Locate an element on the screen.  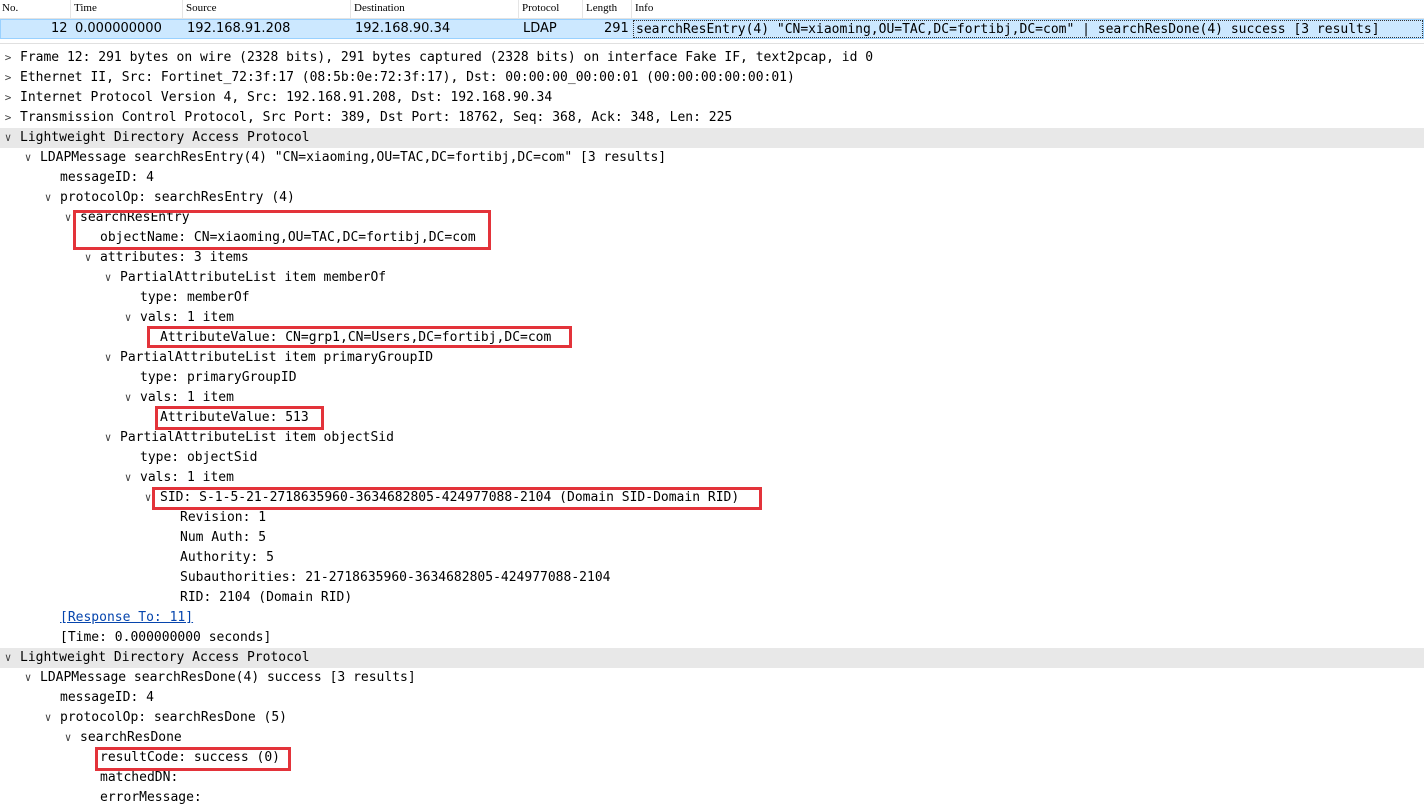
tree-row-search-res-done: ∨ searchResDone is located at coordinates (712, 738).